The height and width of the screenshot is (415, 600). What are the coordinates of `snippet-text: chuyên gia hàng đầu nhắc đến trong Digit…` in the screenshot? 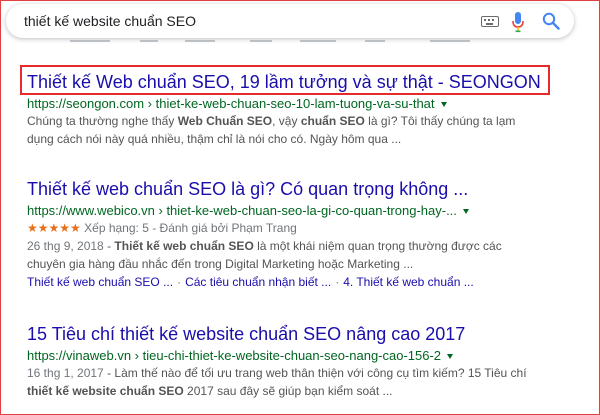 It's located at (220, 264).